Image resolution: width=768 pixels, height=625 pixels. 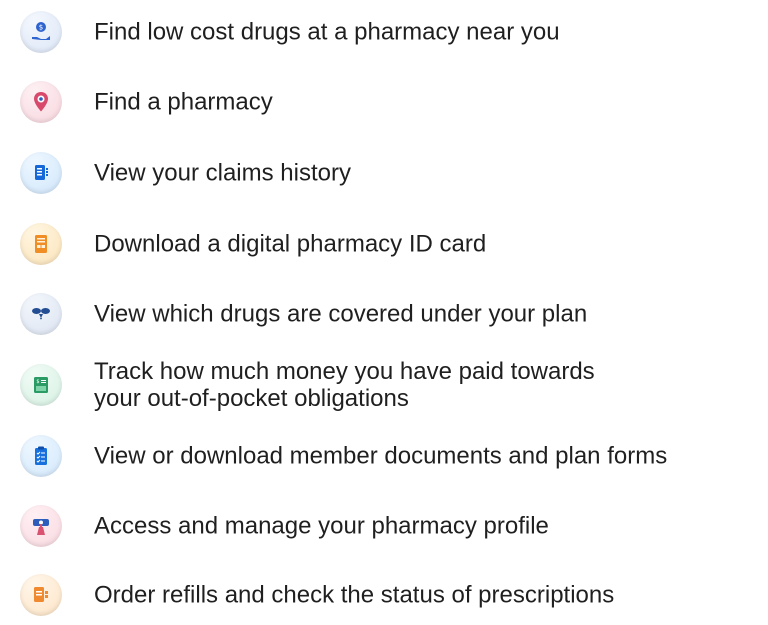 I want to click on feature-label: Find a pharmacy, so click(x=183, y=102).